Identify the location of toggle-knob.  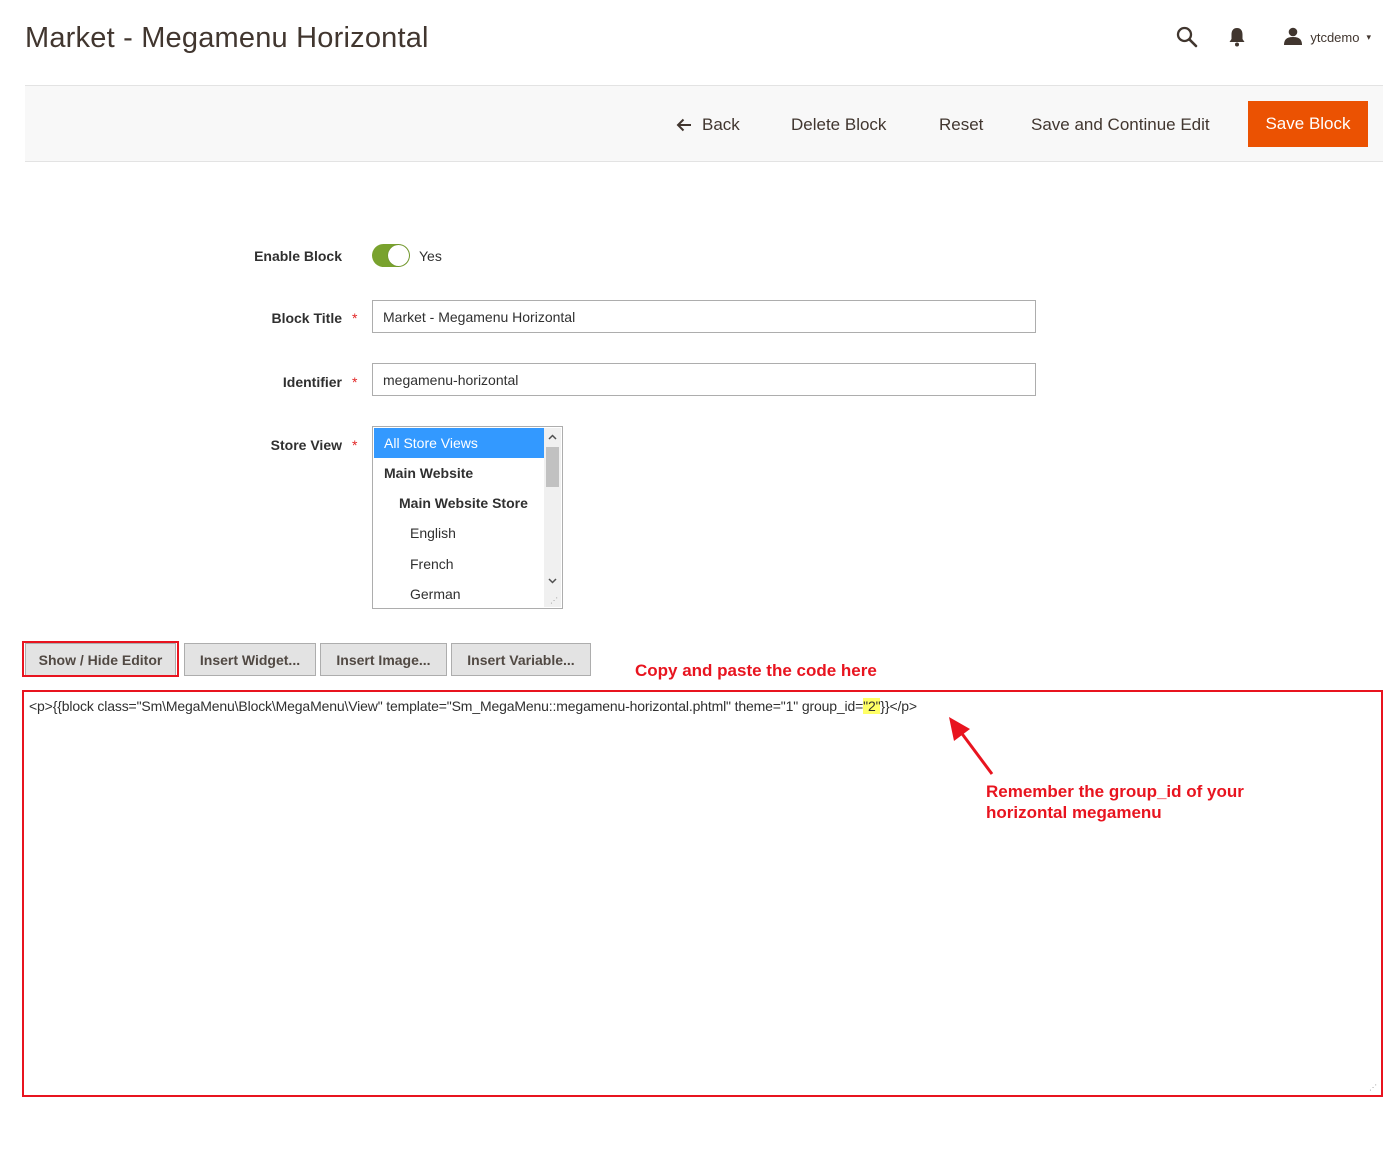
(398, 255).